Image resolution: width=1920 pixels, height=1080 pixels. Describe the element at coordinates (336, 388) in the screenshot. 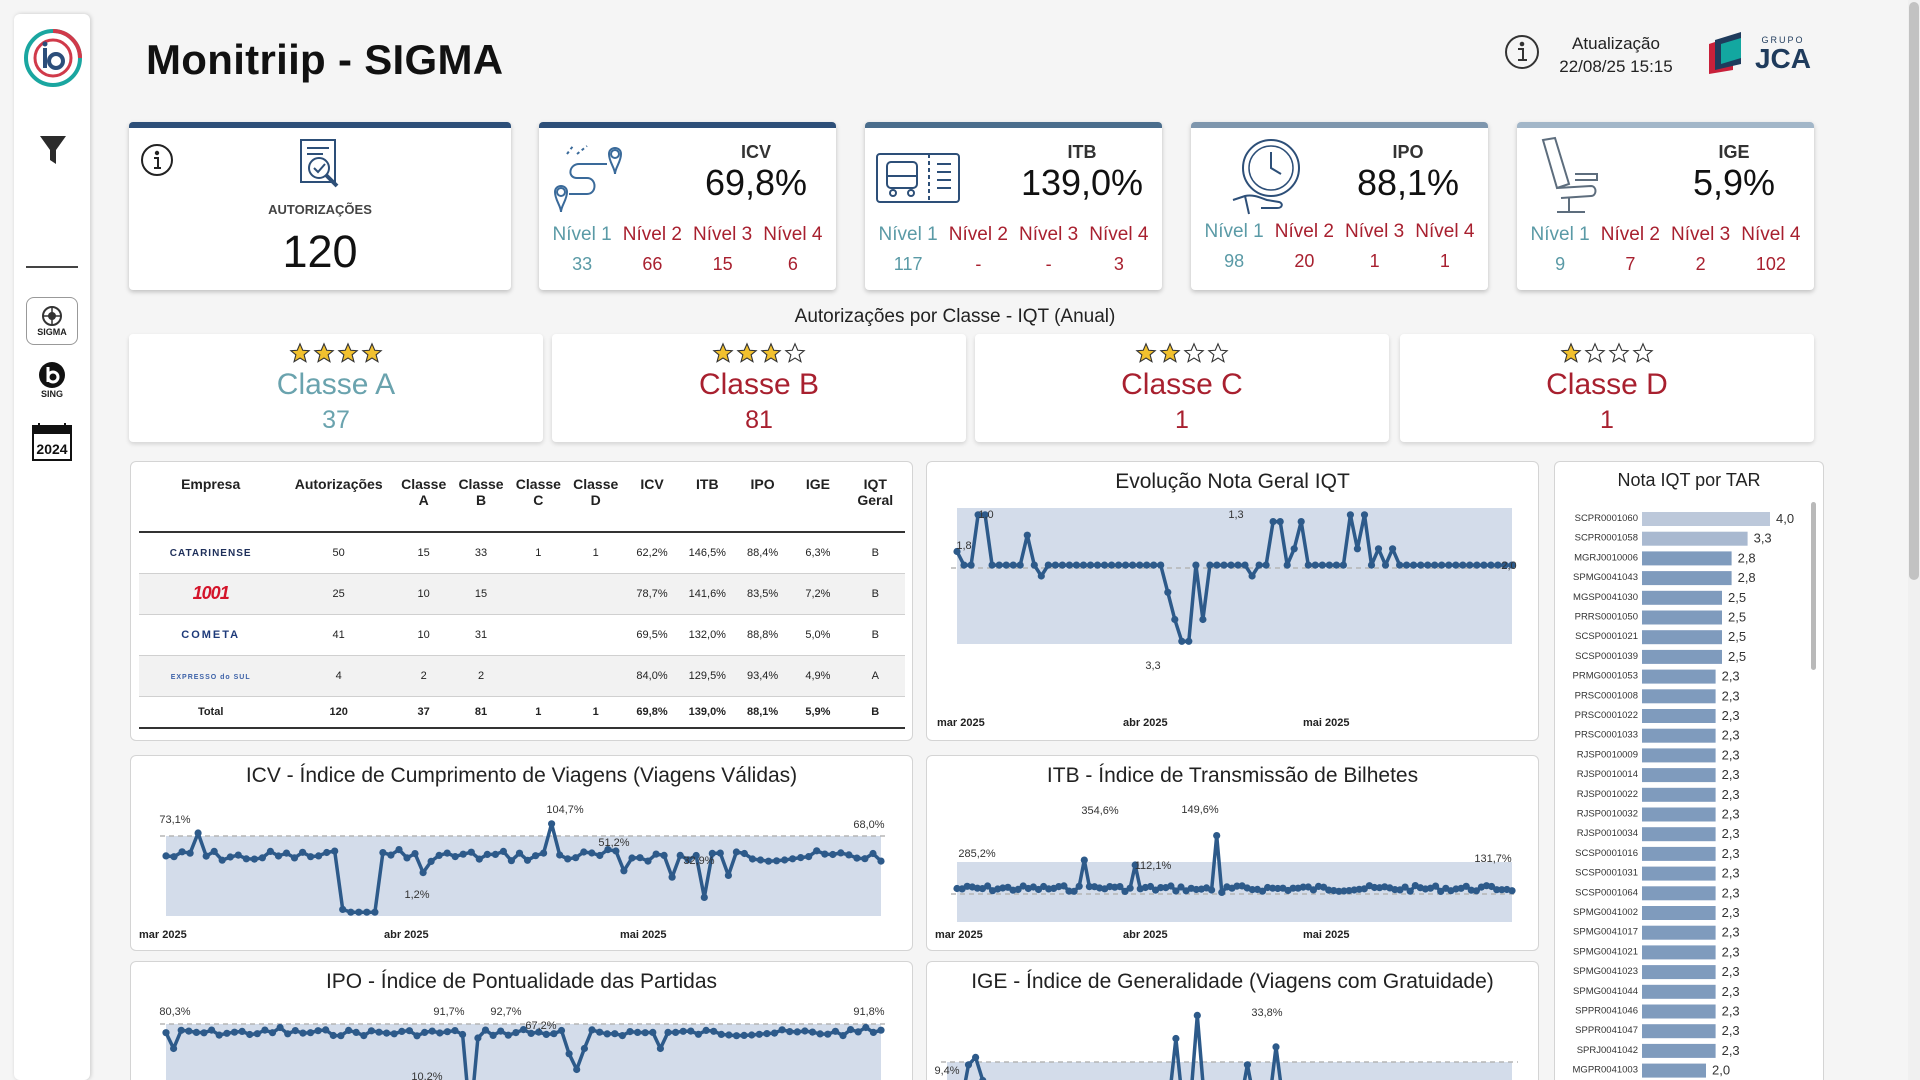

I see `classe-card: Classe A 37` at that location.